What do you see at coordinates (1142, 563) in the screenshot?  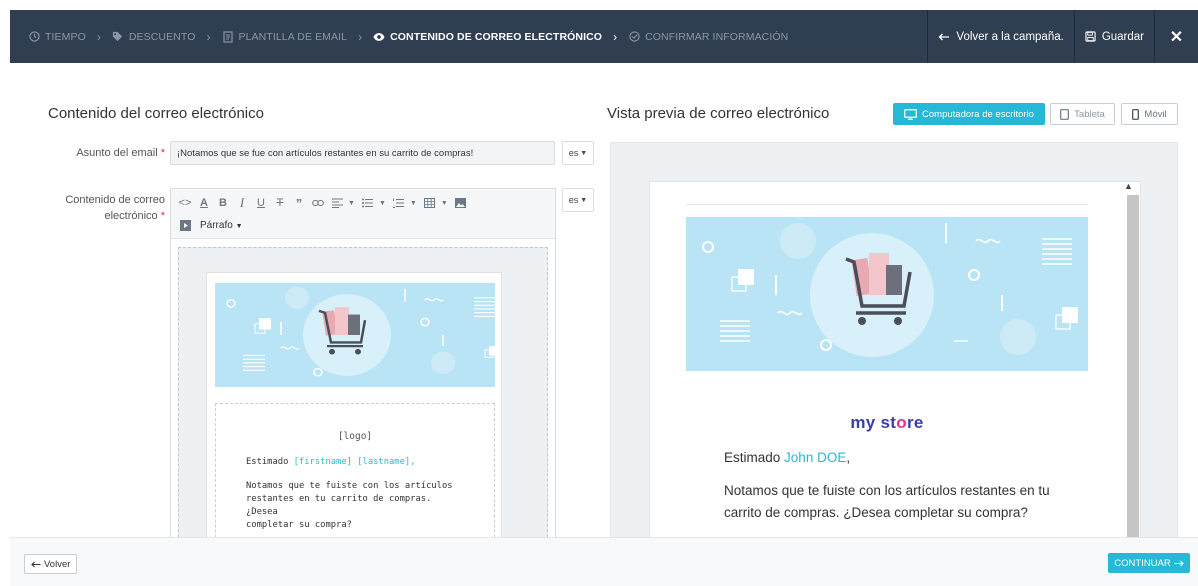 I see `continue-label: CONTINUAR` at bounding box center [1142, 563].